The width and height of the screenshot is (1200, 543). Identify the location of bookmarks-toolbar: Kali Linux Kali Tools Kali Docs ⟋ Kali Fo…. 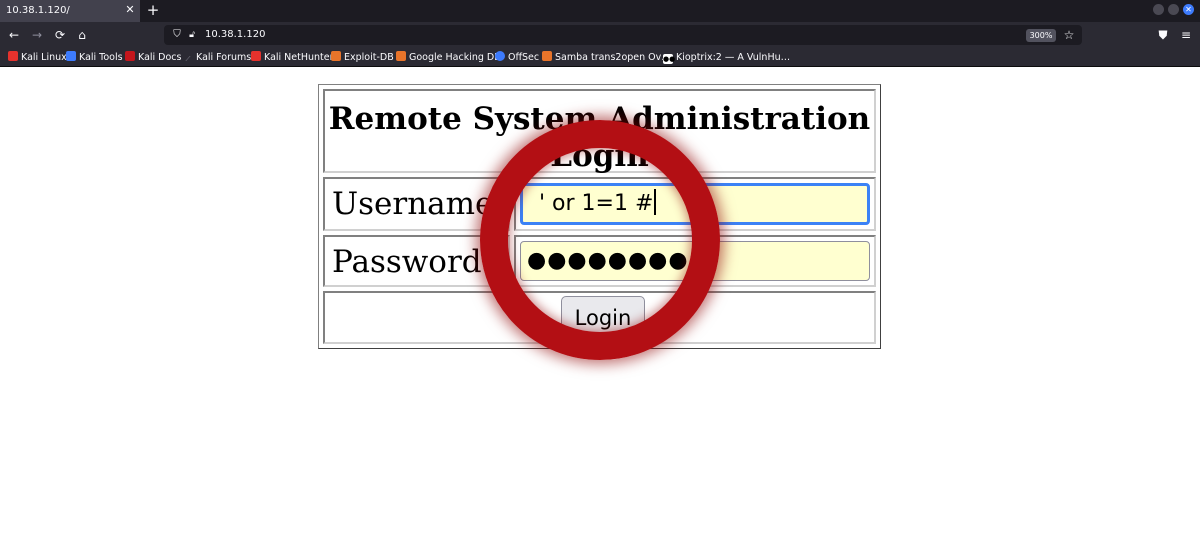
(600, 57).